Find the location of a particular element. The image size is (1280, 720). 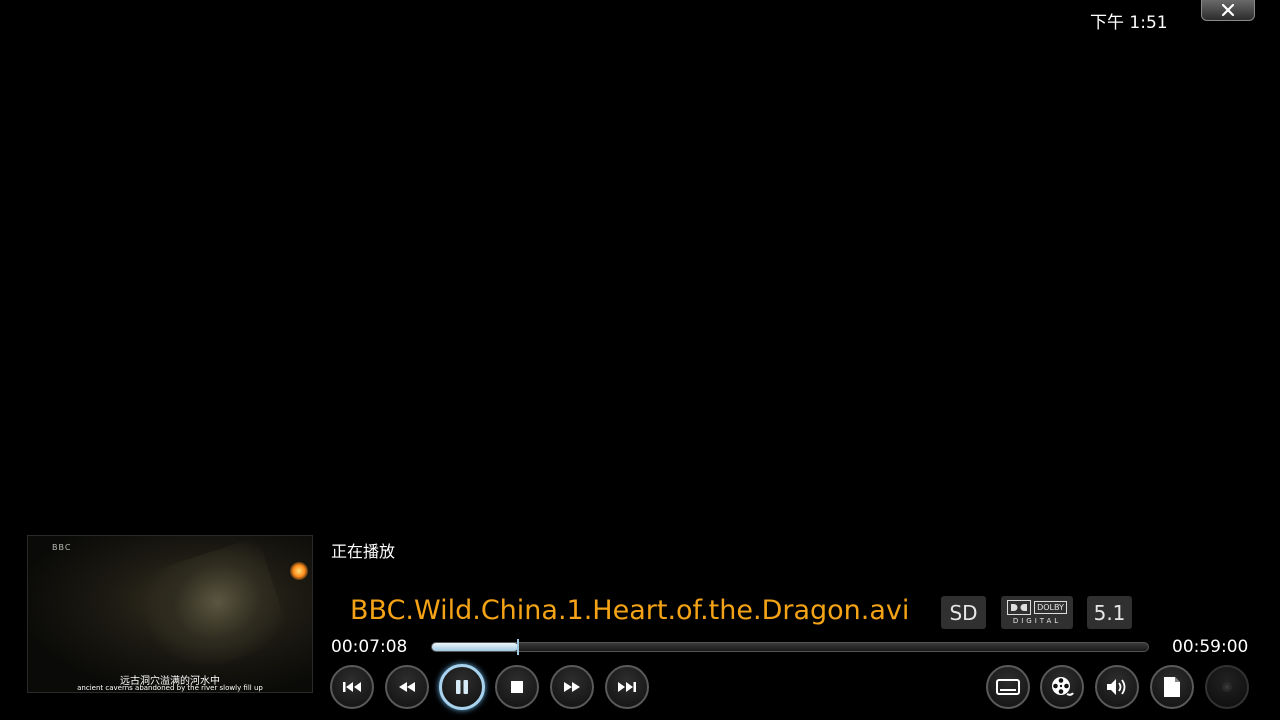

media-title: BBC.Wild.China.1.Heart.of.the.Dragon.avi is located at coordinates (630, 610).